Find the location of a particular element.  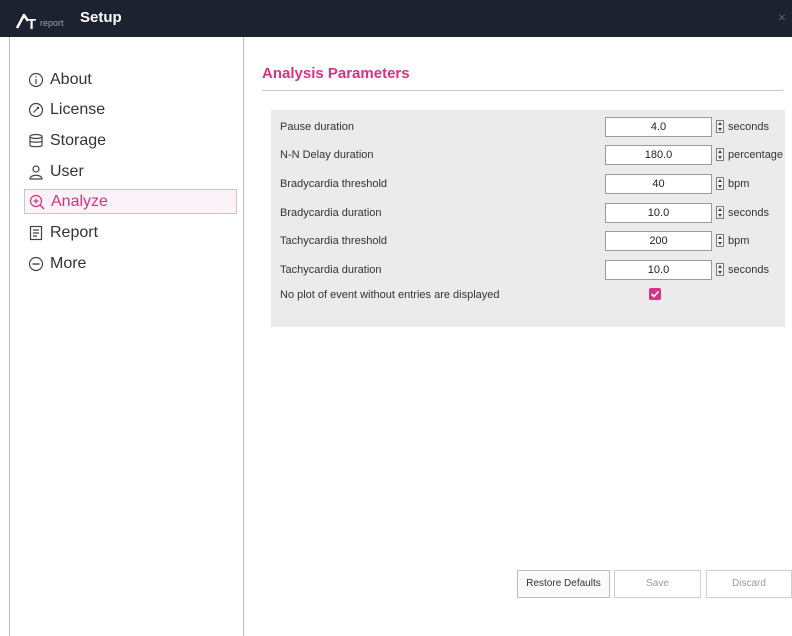

logo-mark-icon: T is located at coordinates (26, 21).